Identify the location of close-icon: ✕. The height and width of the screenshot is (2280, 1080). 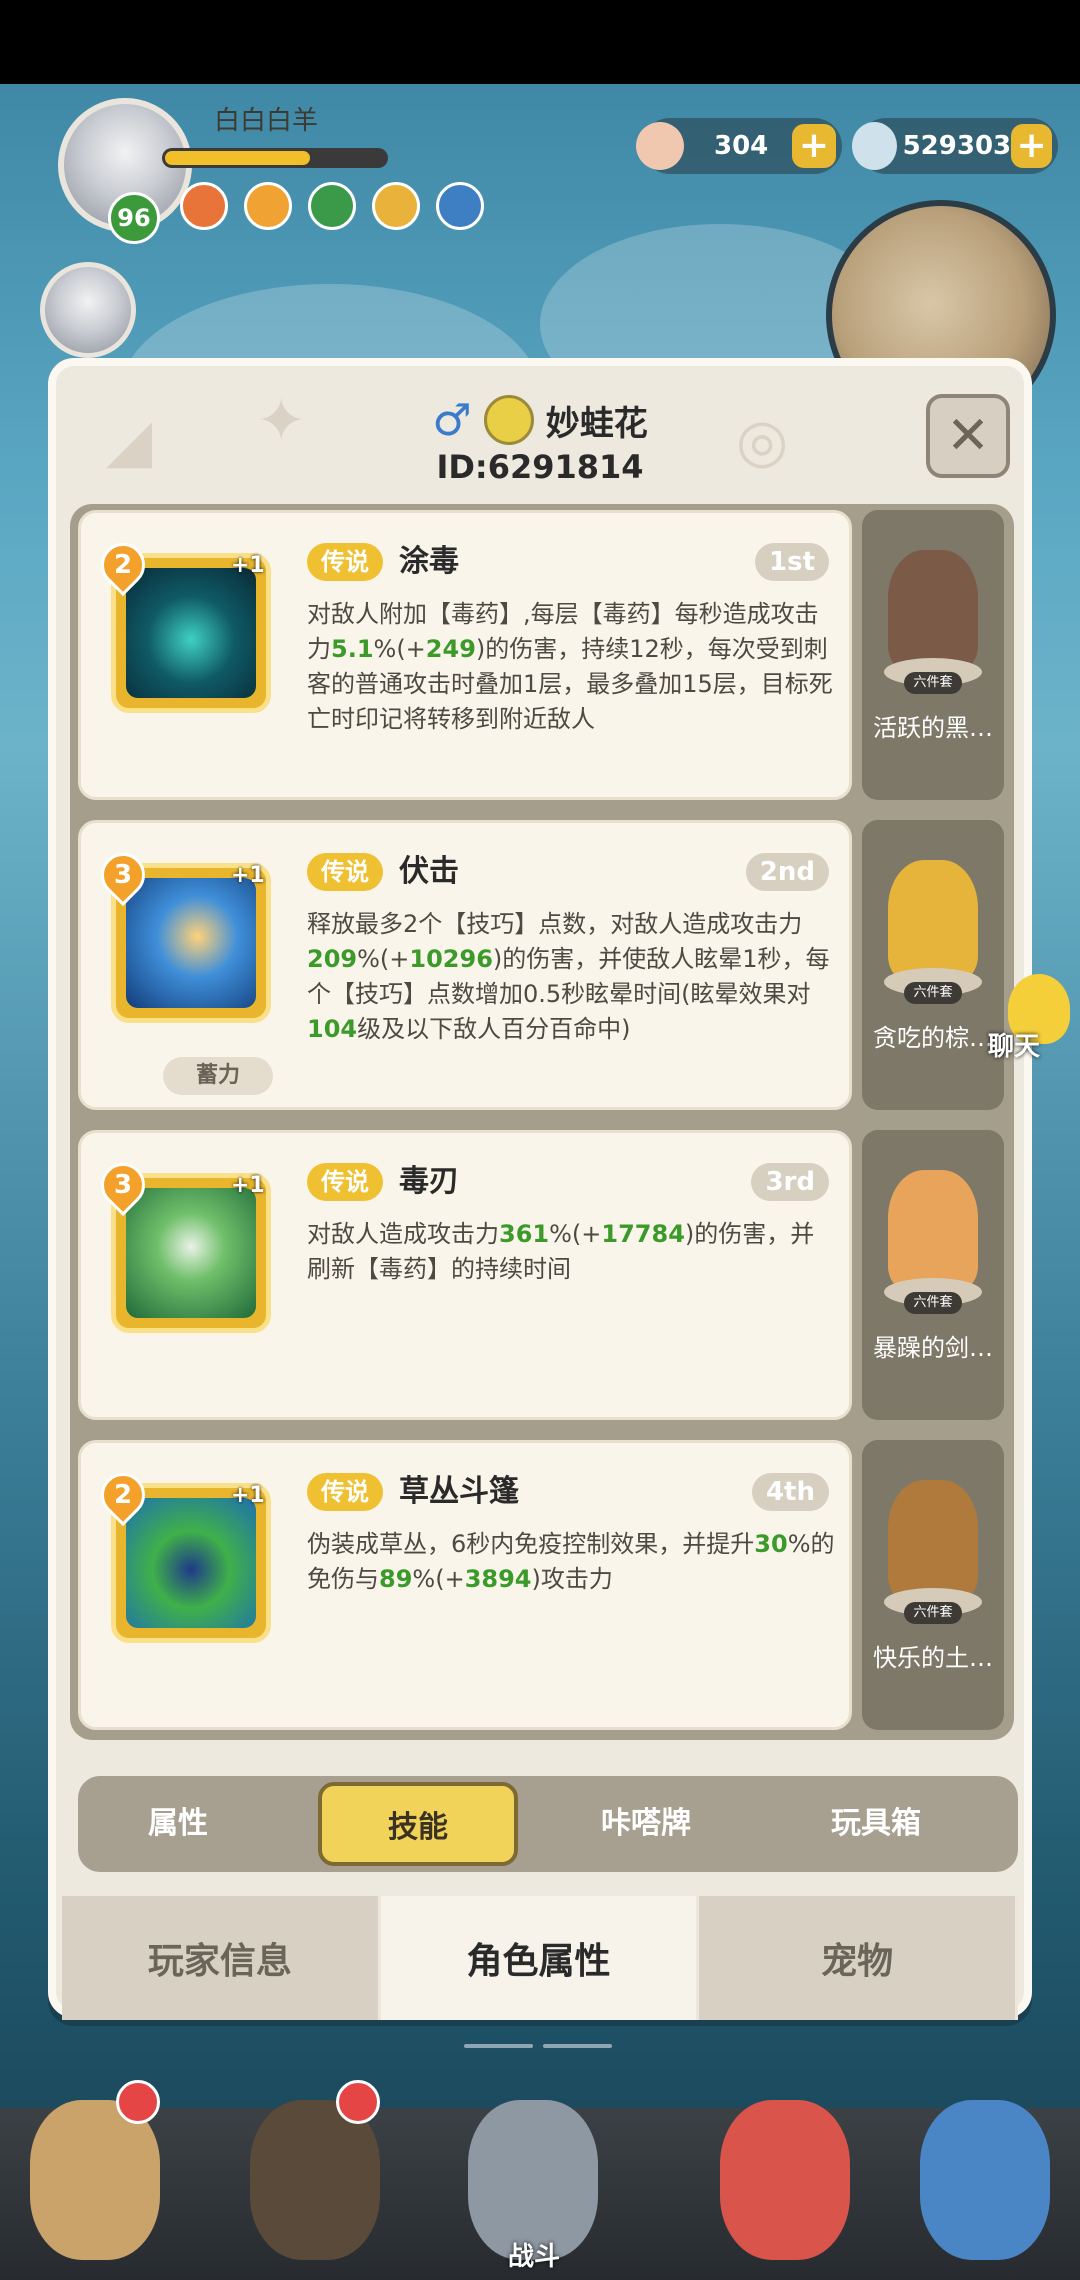
(968, 436).